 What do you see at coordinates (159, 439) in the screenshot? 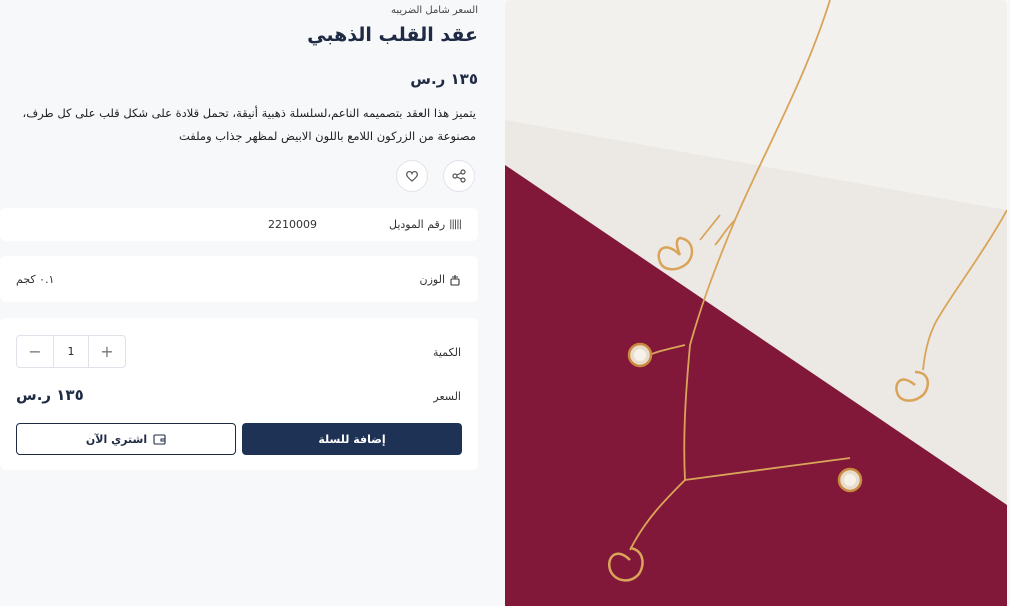
I see `wallet-icon` at bounding box center [159, 439].